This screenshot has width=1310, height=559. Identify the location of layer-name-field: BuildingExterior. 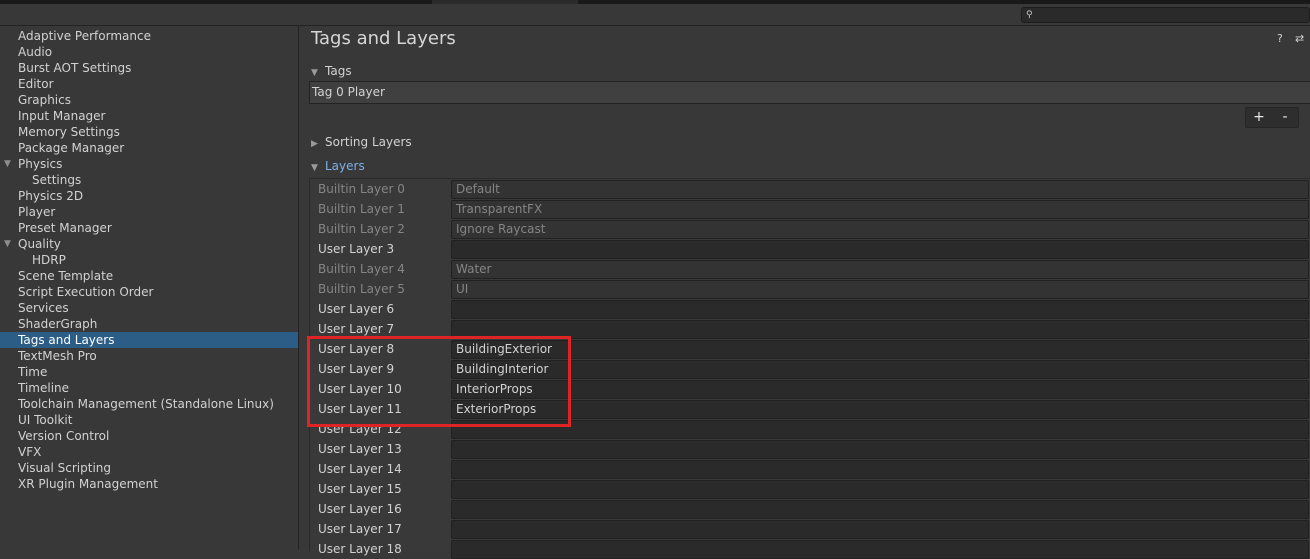
(880, 349).